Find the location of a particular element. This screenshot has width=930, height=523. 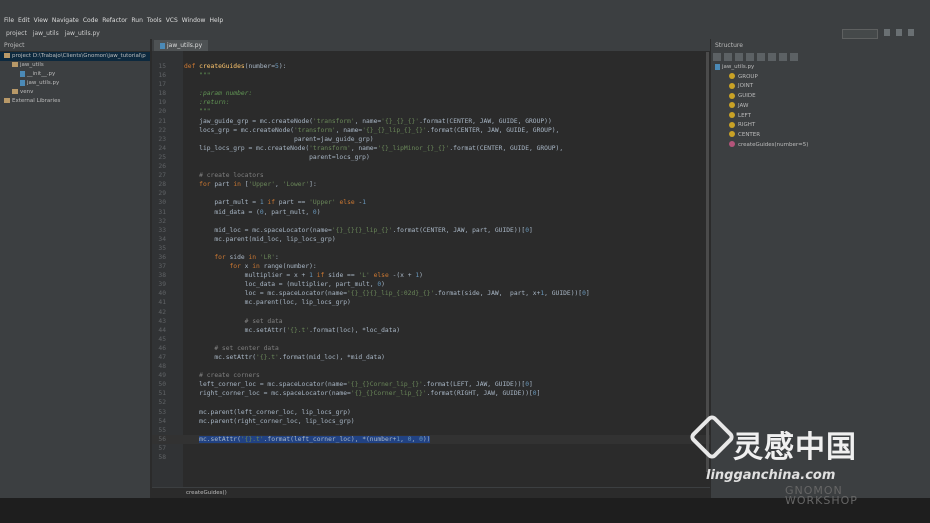

sort-alpha-icon is located at coordinates (717, 57).